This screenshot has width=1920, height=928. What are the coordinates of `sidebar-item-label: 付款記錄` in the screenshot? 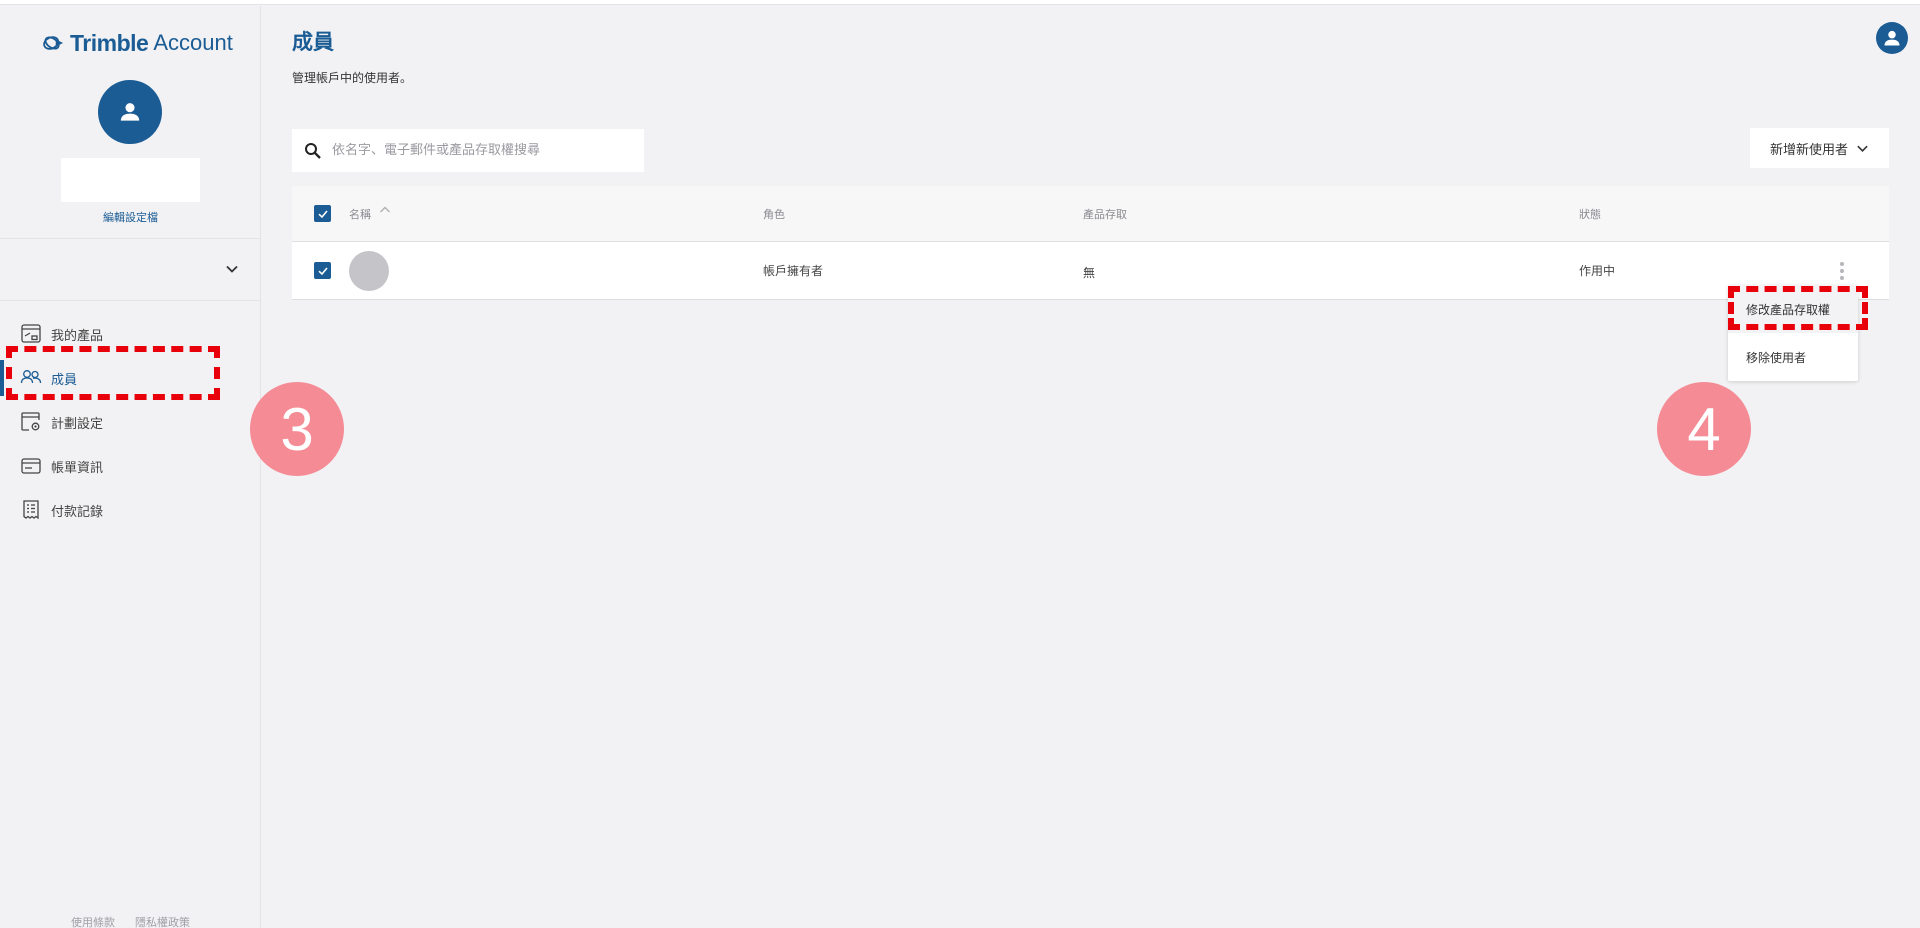 It's located at (77, 512).